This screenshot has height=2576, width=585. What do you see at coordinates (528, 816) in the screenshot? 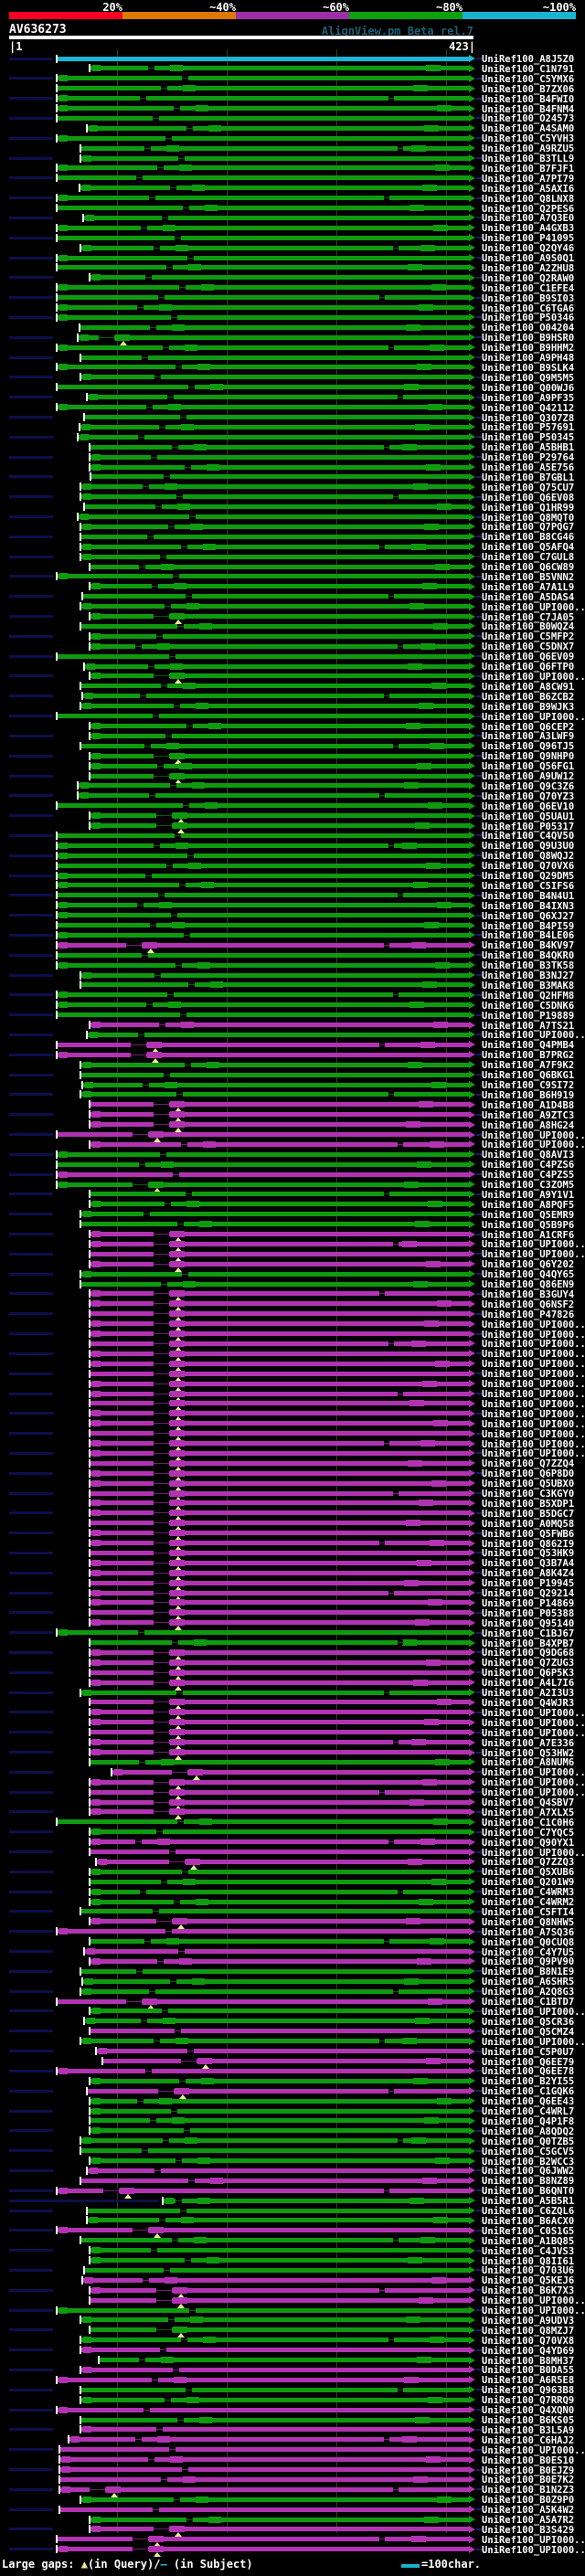
I see `subject-label: UniRef100_Q5UAU1` at bounding box center [528, 816].